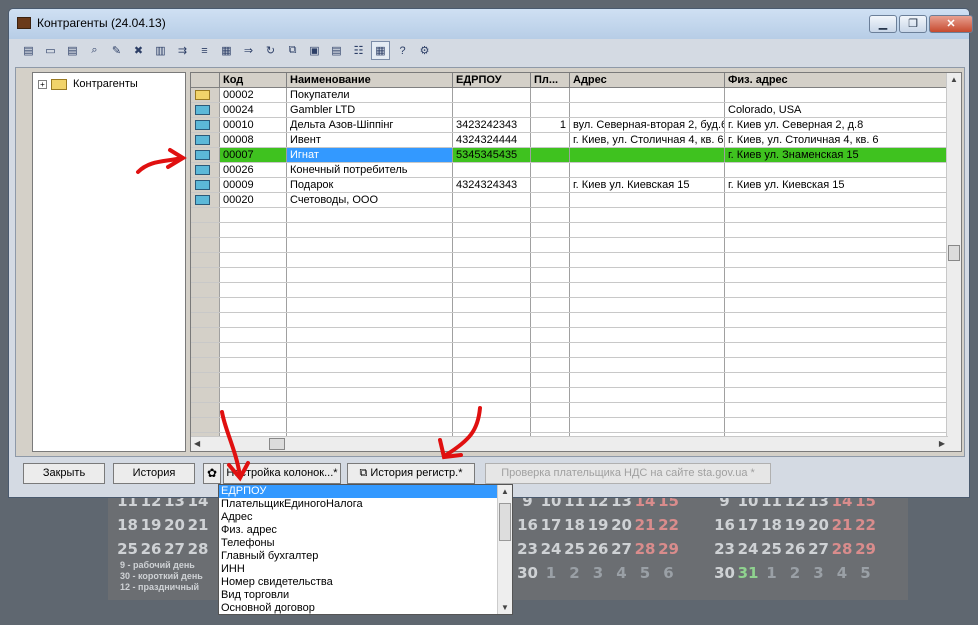 This screenshot has height=625, width=978. I want to click on cell-address: г. Киев, ул. Столичная 4, кв. 6, so click(647, 140).